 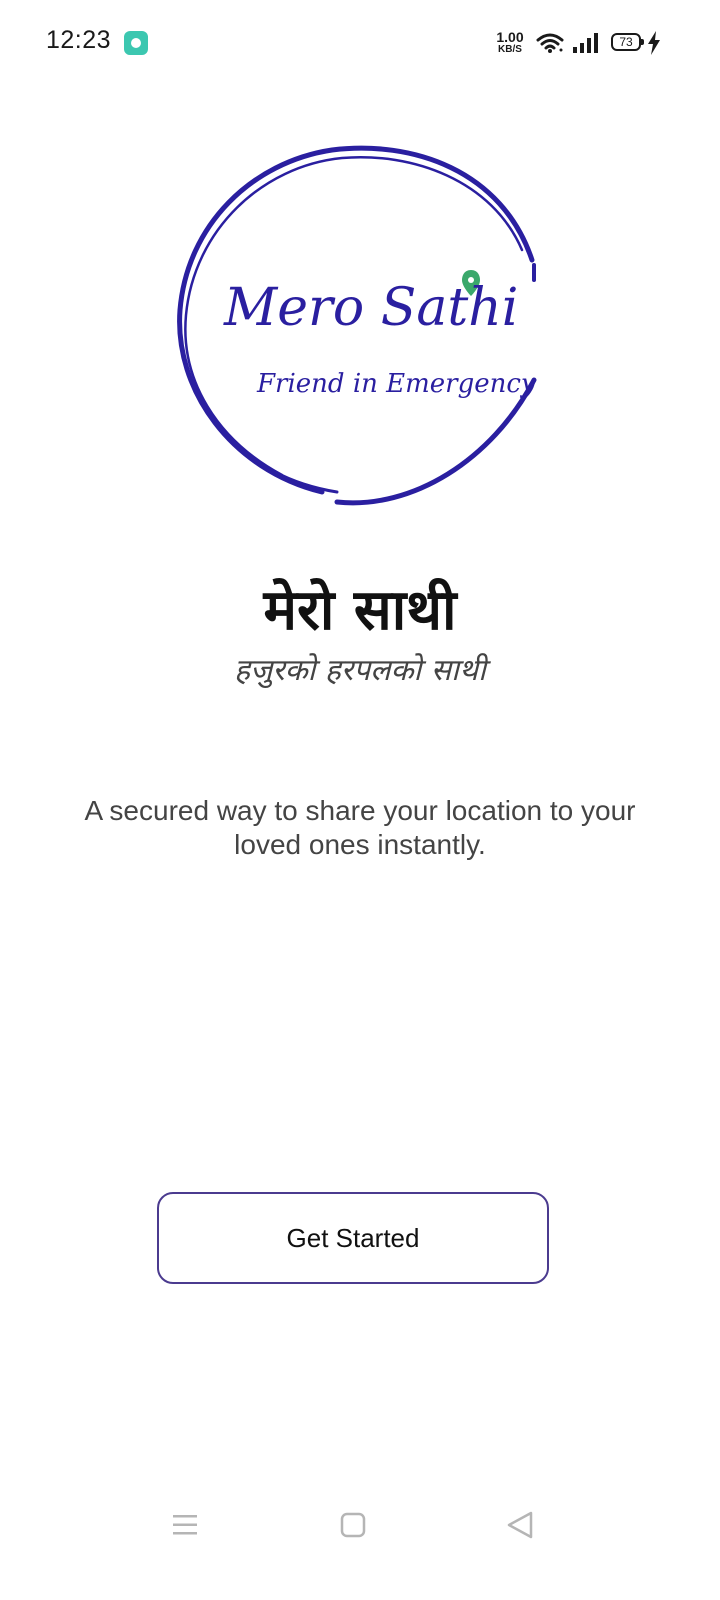 What do you see at coordinates (510, 37) in the screenshot?
I see `network-speed-value: 1.00` at bounding box center [510, 37].